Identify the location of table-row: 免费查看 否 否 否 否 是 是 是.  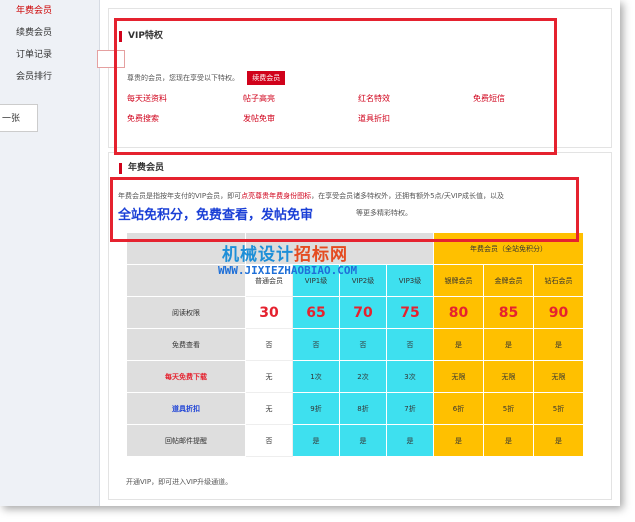
(355, 344).